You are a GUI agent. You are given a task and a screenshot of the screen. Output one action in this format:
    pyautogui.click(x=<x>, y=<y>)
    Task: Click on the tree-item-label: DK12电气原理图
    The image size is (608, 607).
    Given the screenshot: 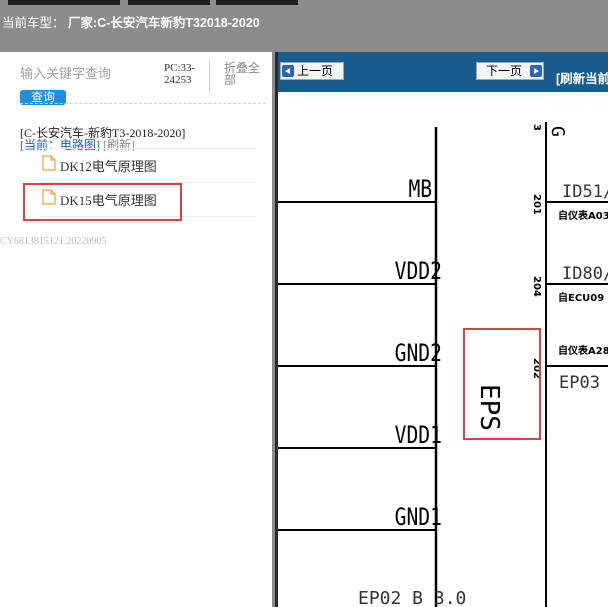 What is the action you would take?
    pyautogui.click(x=108, y=166)
    